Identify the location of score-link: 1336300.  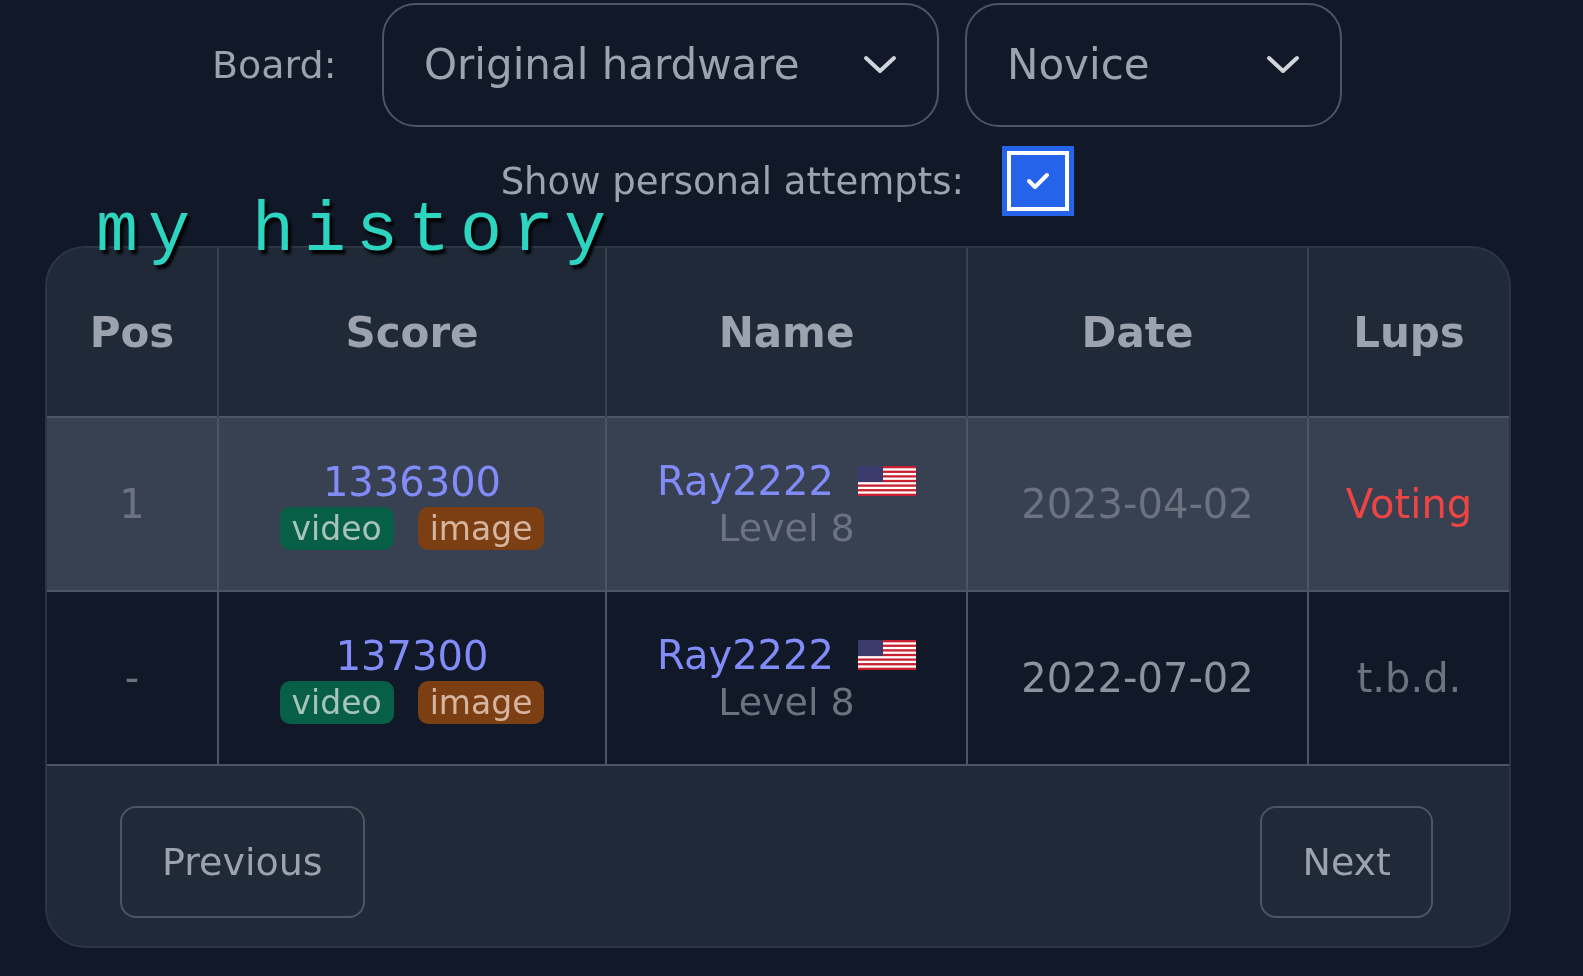
(412, 481).